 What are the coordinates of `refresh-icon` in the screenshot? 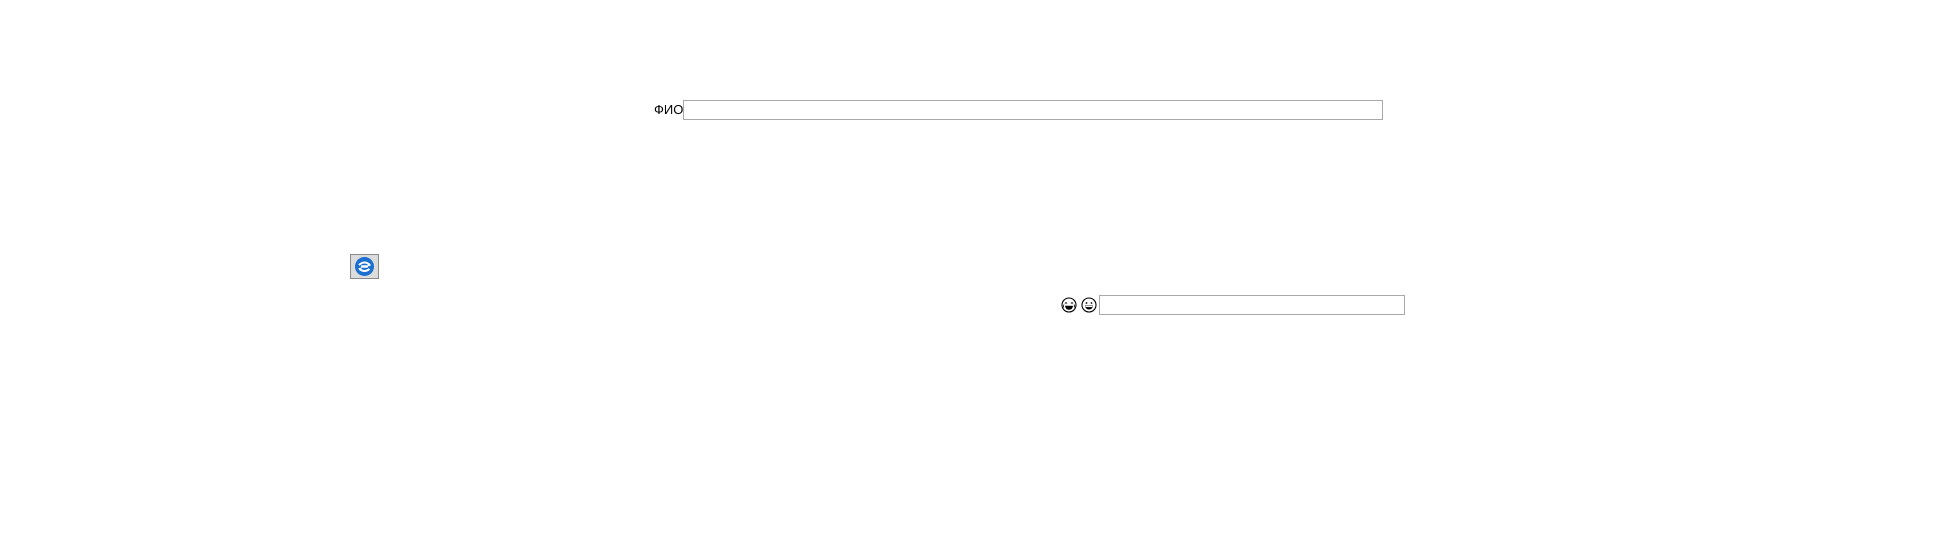 It's located at (364, 266).